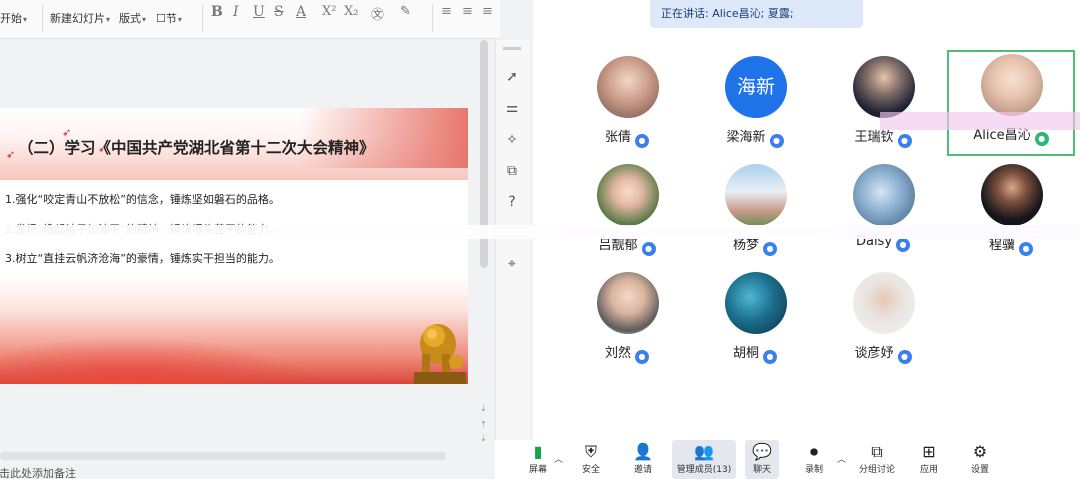  Describe the element at coordinates (484, 245) in the screenshot. I see `vertical-scrollbar: ⇣ ⇡ ⇣` at that location.